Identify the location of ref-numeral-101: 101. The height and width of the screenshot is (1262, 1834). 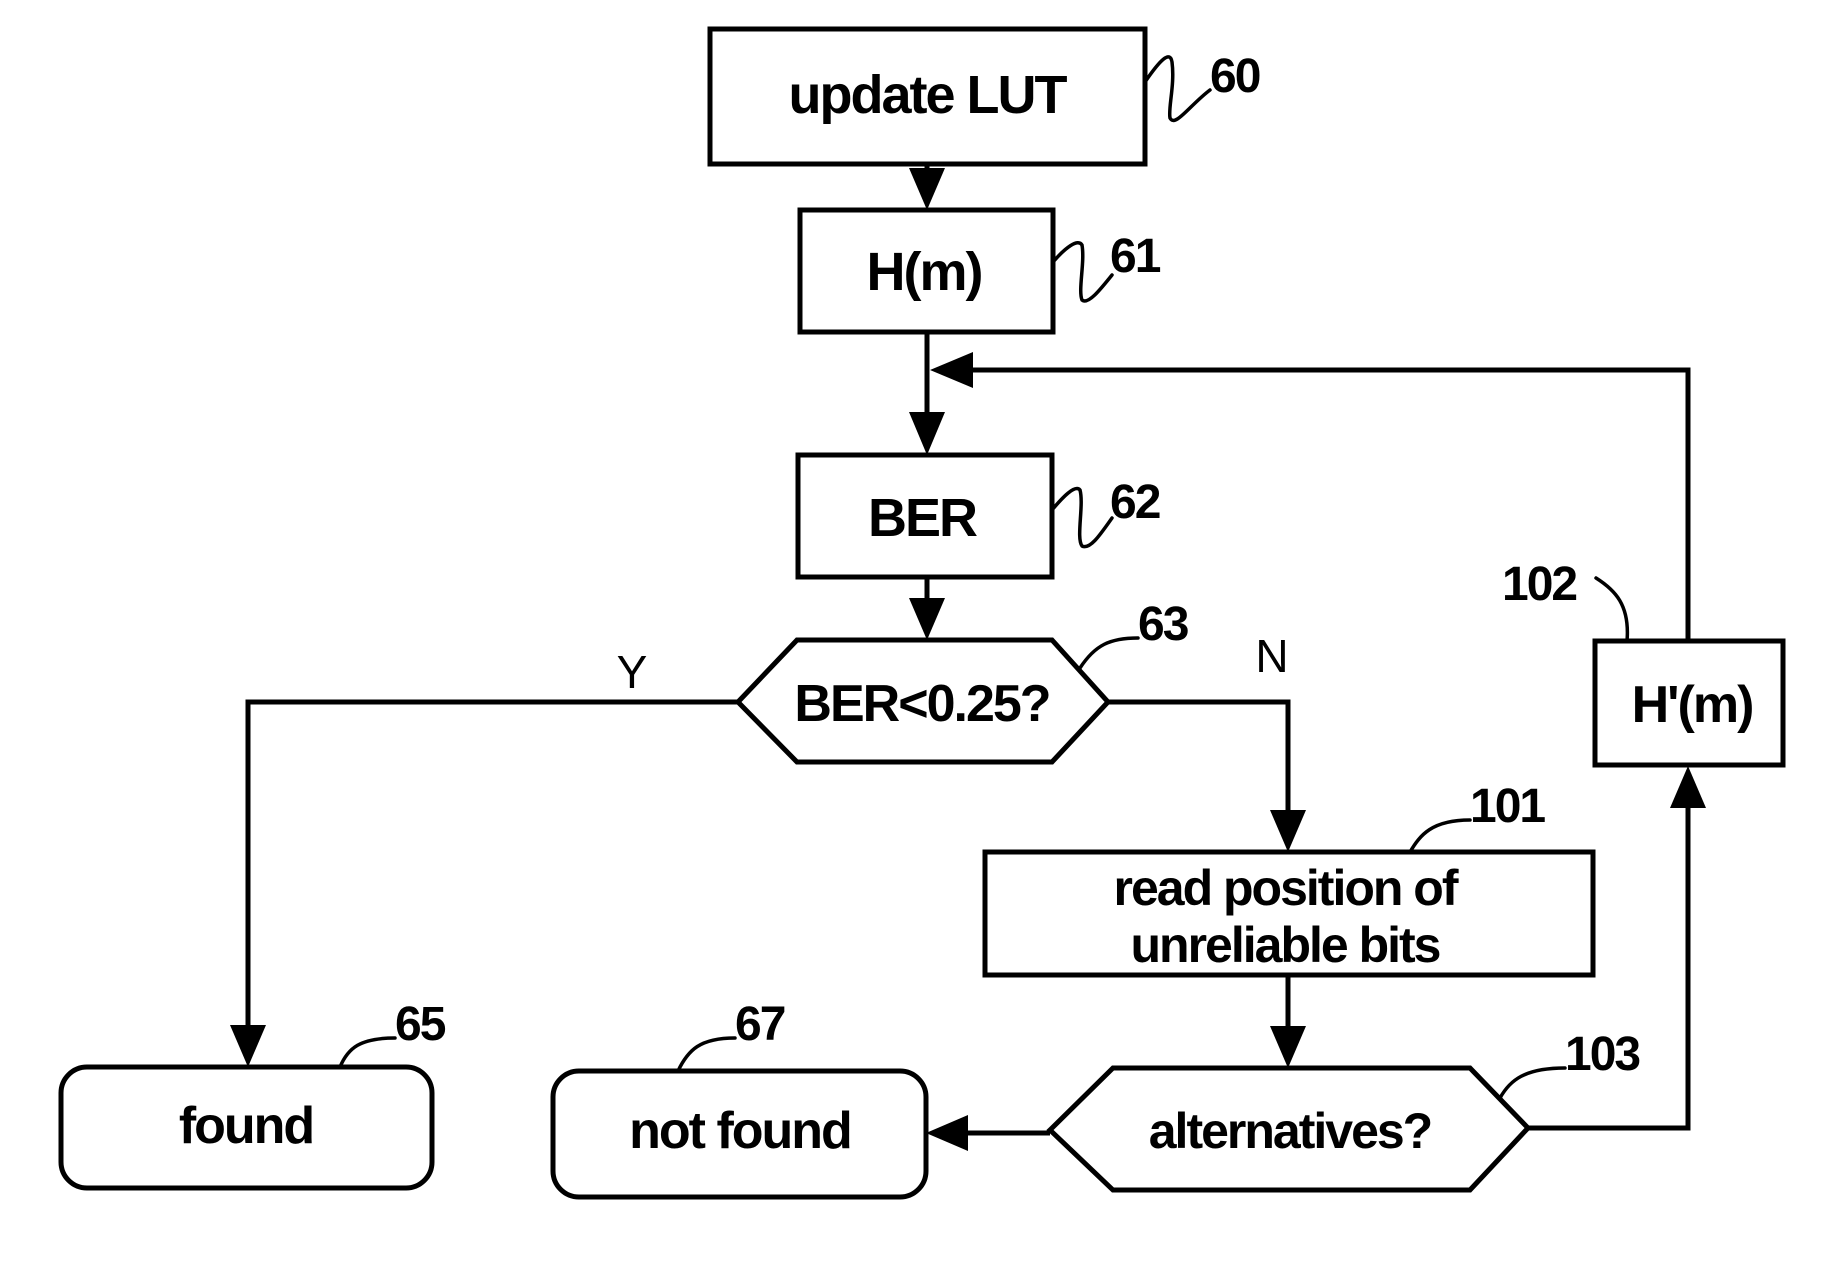
(1507, 806).